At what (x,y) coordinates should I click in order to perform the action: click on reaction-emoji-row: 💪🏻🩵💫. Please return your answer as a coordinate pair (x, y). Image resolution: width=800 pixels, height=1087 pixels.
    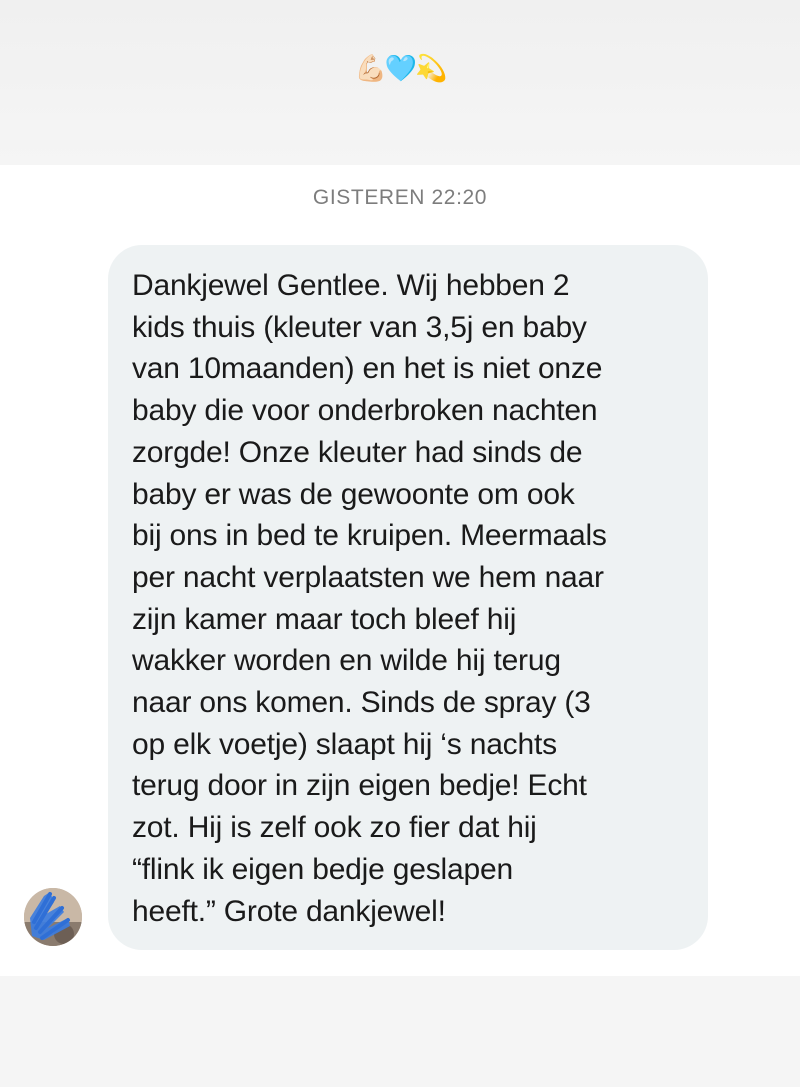
    Looking at the image, I should click on (400, 69).